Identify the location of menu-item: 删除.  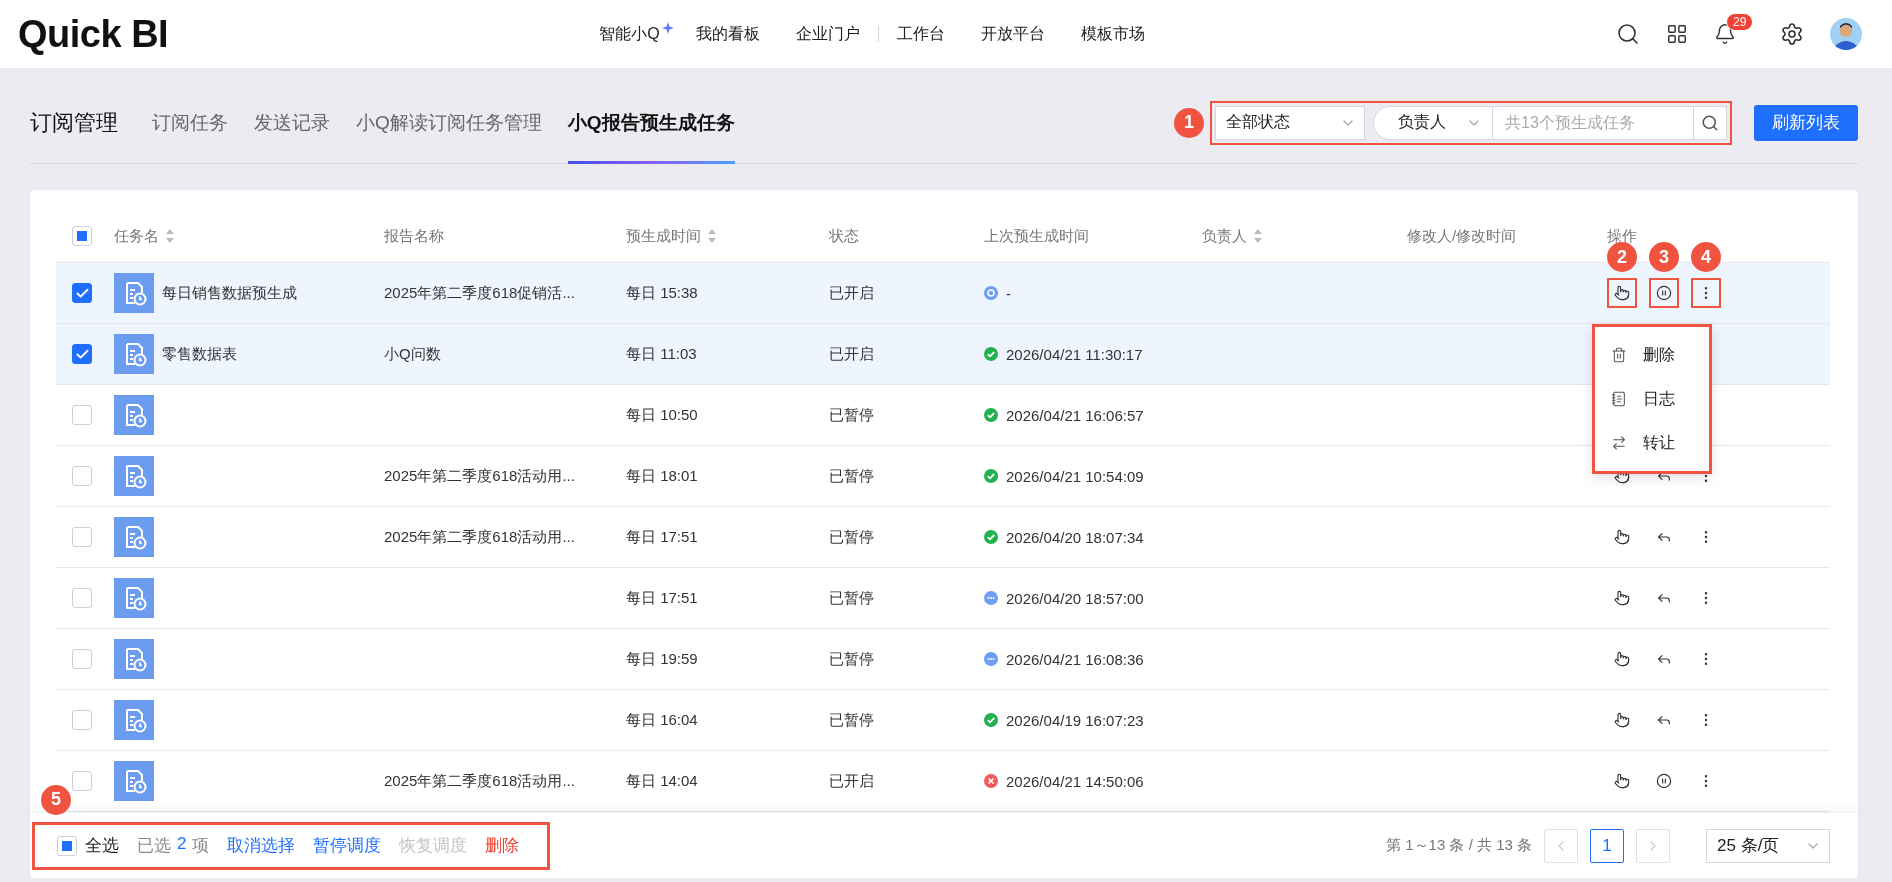
(1652, 355).